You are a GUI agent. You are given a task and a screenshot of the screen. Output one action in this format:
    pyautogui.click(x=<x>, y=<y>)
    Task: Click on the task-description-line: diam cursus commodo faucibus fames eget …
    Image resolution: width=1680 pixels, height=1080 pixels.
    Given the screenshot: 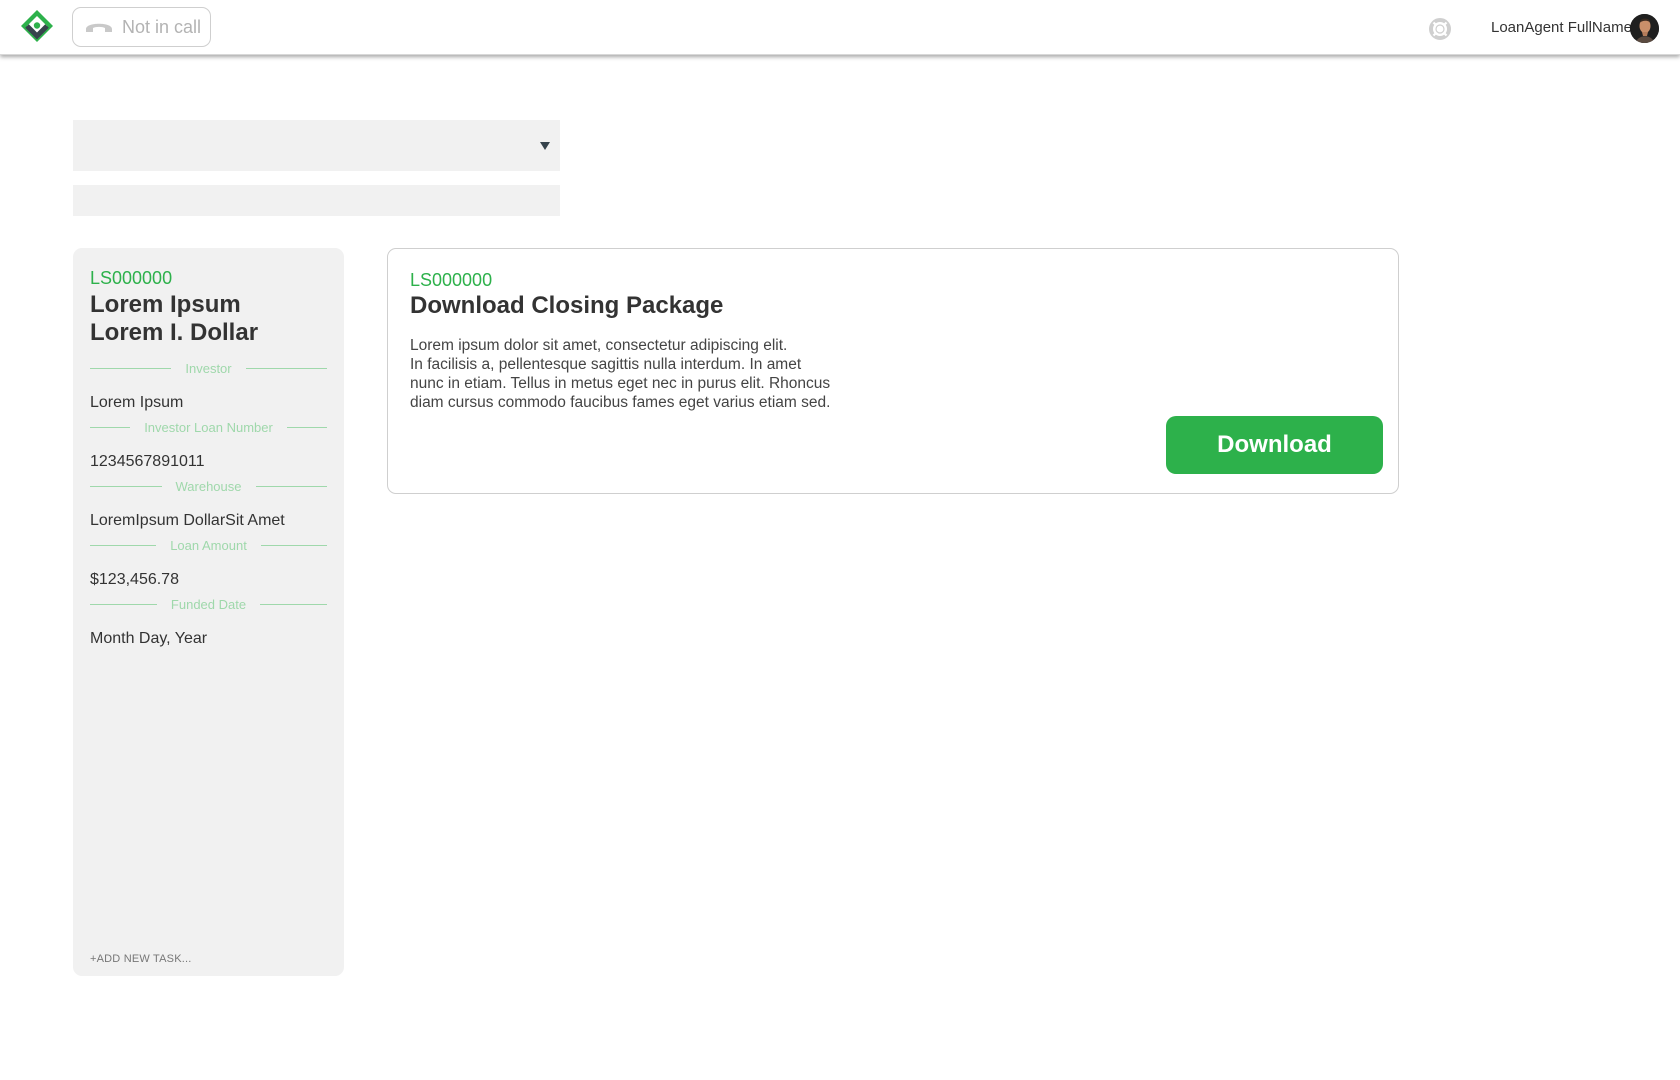 What is the action you would take?
    pyautogui.click(x=620, y=402)
    